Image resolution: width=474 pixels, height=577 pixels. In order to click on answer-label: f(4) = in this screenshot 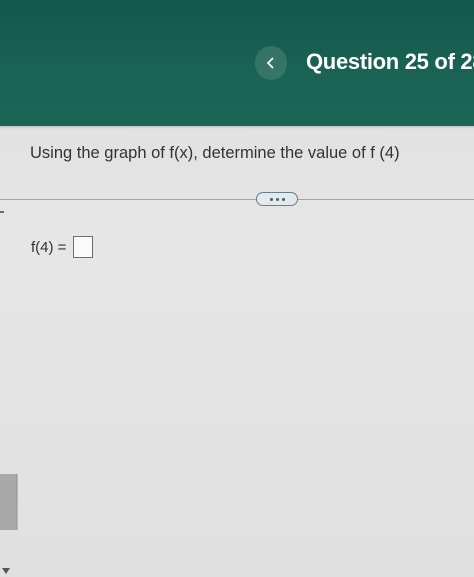, I will do `click(49, 247)`.